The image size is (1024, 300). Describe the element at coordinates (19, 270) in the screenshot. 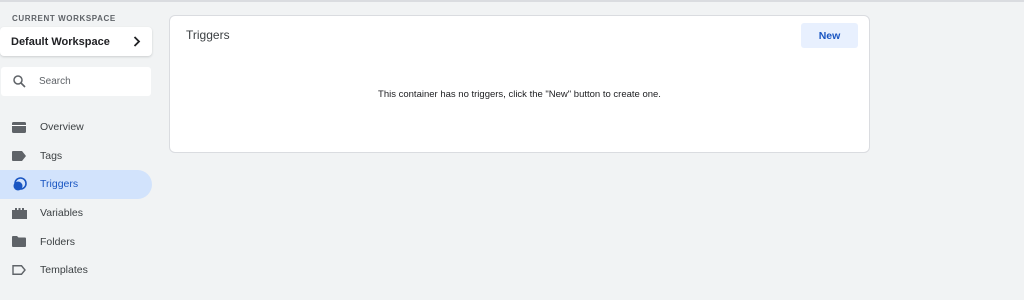

I see `template-icon` at that location.